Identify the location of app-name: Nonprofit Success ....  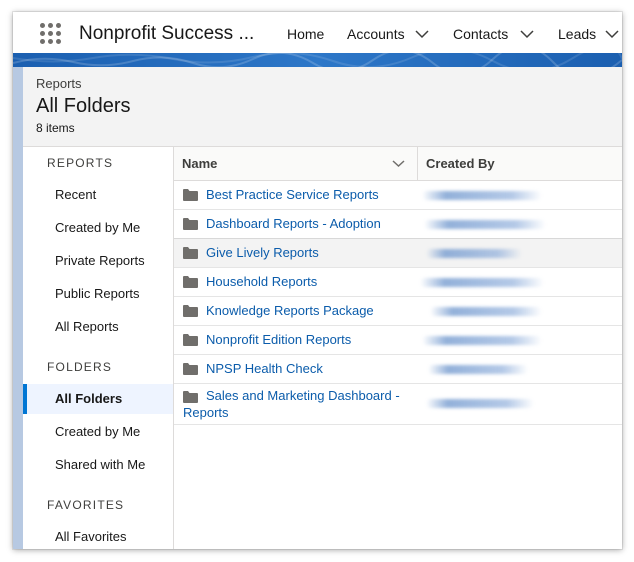
(167, 33).